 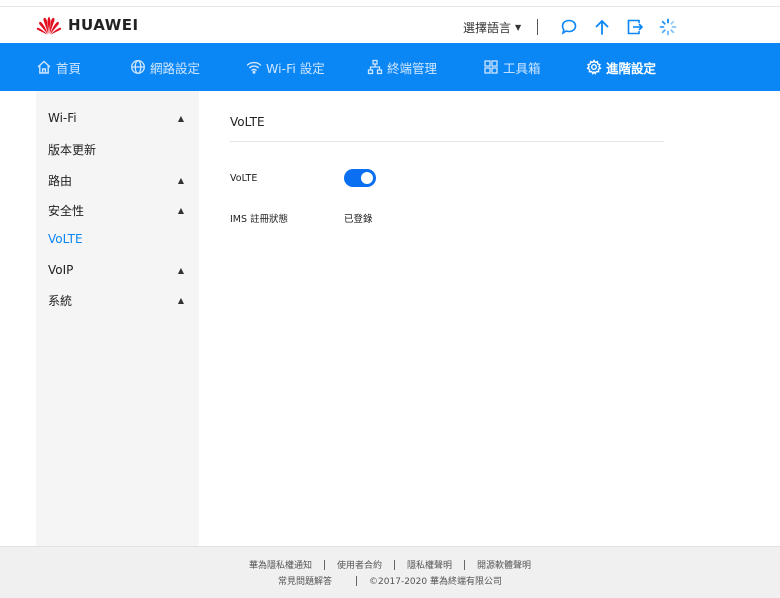 I want to click on brand-name: HUAWEI, so click(x=103, y=25).